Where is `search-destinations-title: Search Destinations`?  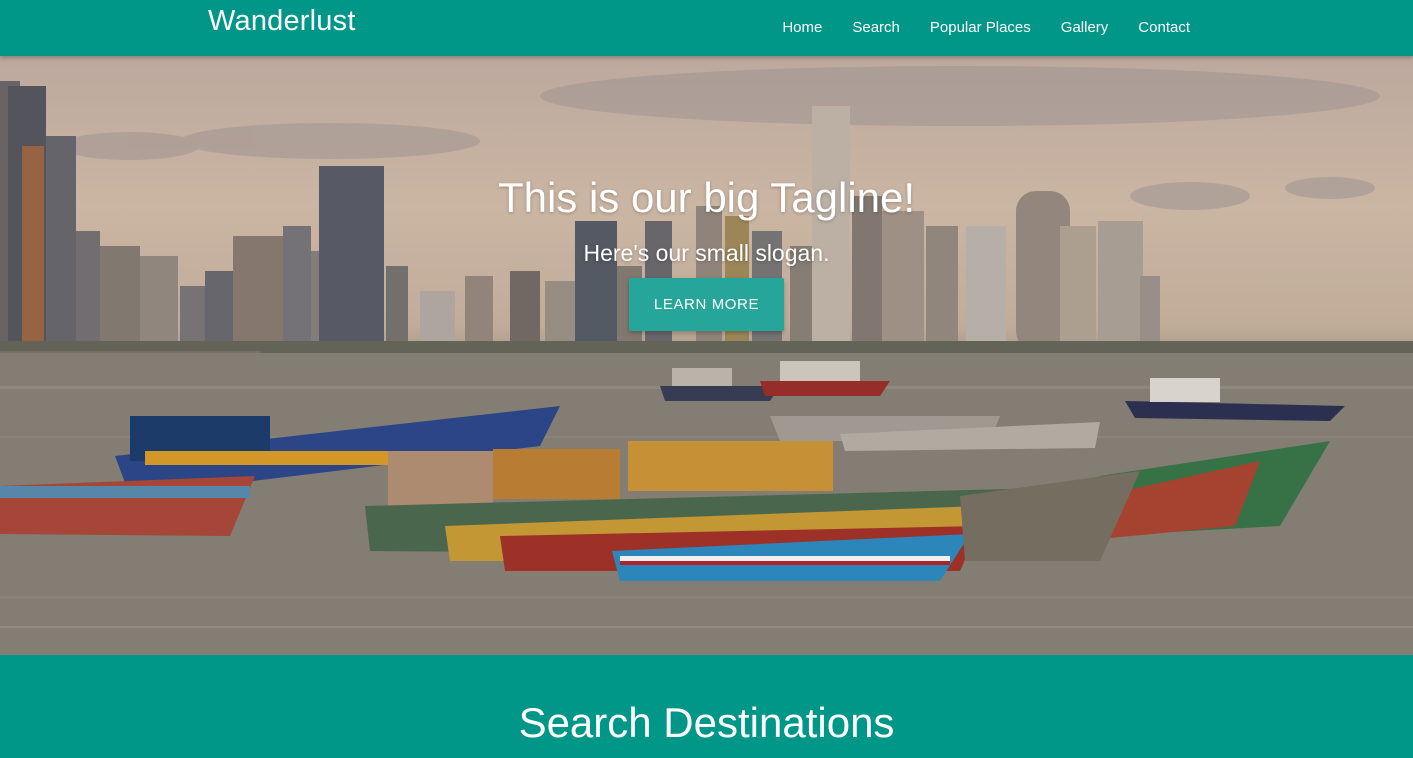
search-destinations-title: Search Destinations is located at coordinates (706, 722).